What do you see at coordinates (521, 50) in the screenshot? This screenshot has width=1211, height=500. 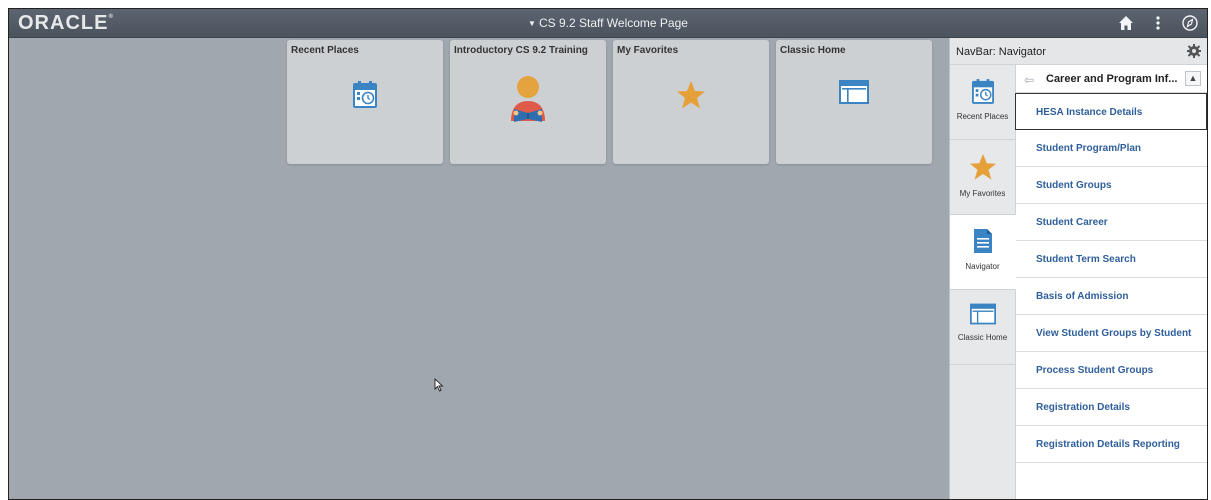 I see `tile-title: Introductory CS 9.2 Training` at bounding box center [521, 50].